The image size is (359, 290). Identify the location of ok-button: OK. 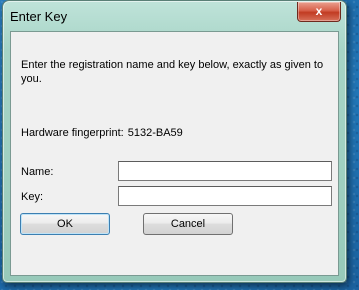
(65, 224).